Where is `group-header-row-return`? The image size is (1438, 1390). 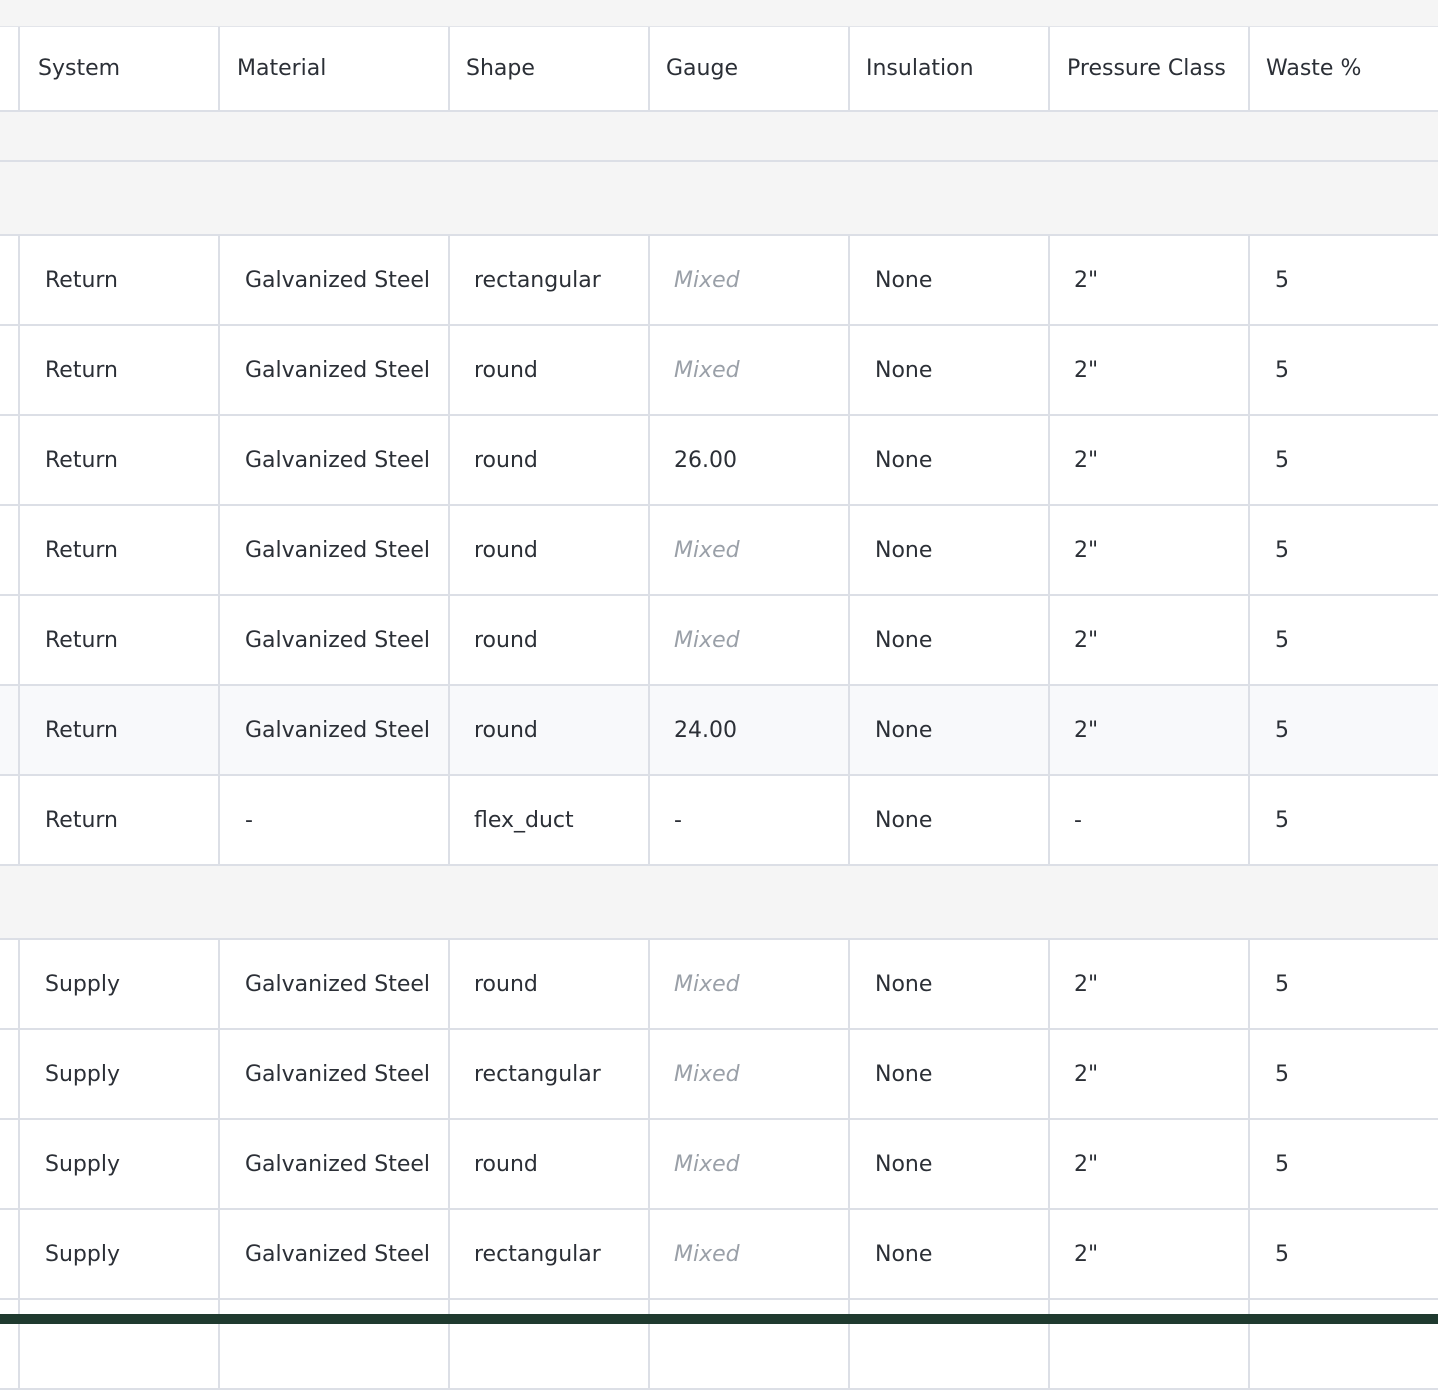 group-header-row-return is located at coordinates (719, 199).